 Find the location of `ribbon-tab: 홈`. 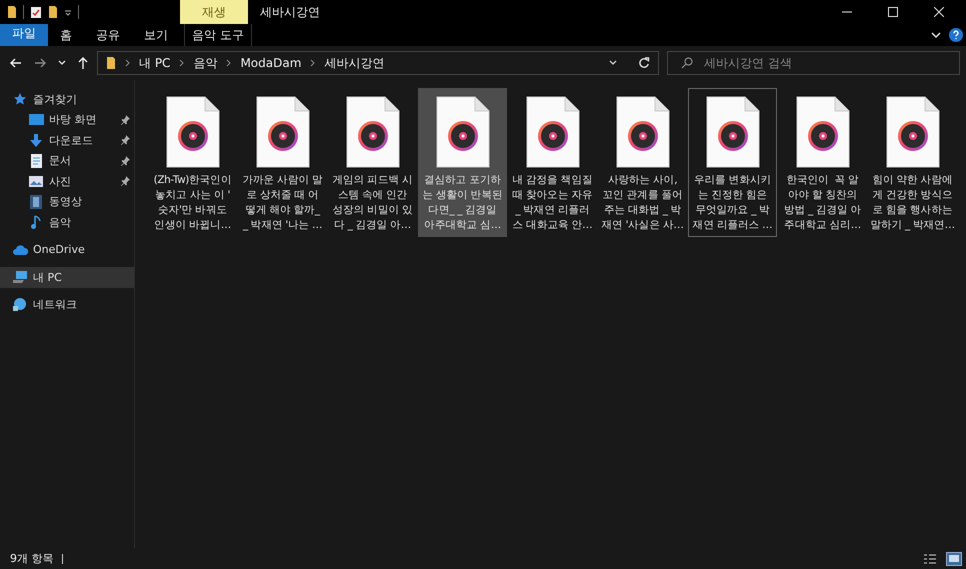

ribbon-tab: 홈 is located at coordinates (66, 35).